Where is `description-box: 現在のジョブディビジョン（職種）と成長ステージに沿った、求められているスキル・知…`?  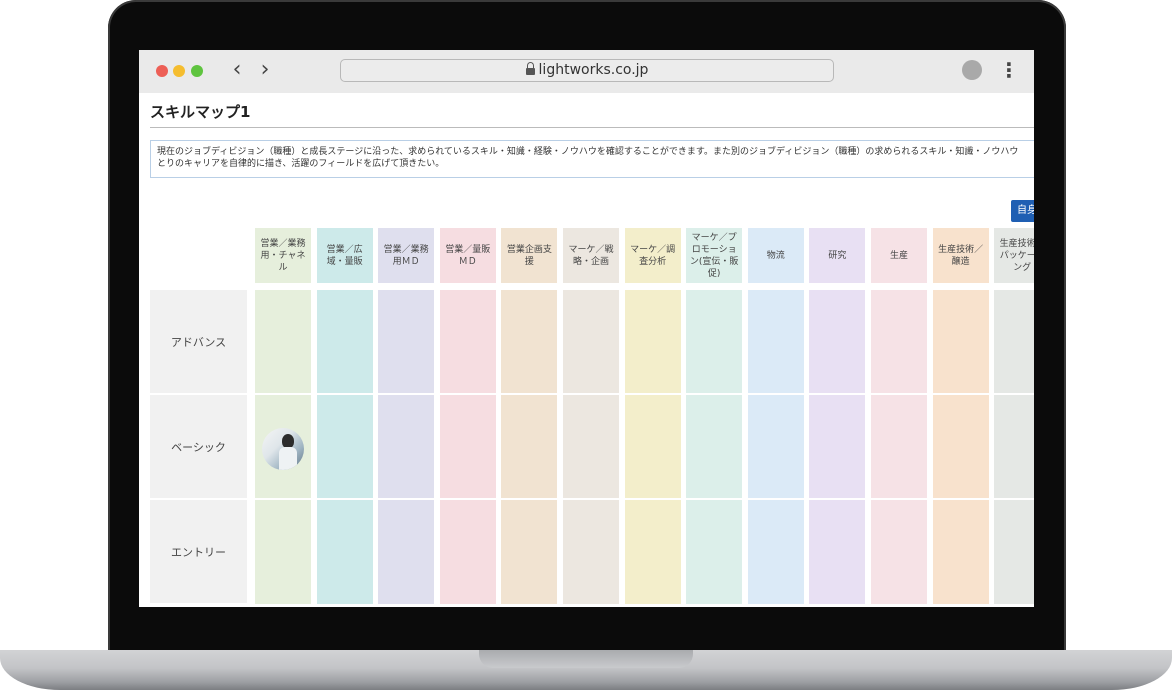
description-box: 現在のジョブディビジョン（職種）と成長ステージに沿った、求められているスキル・知… is located at coordinates (592, 159).